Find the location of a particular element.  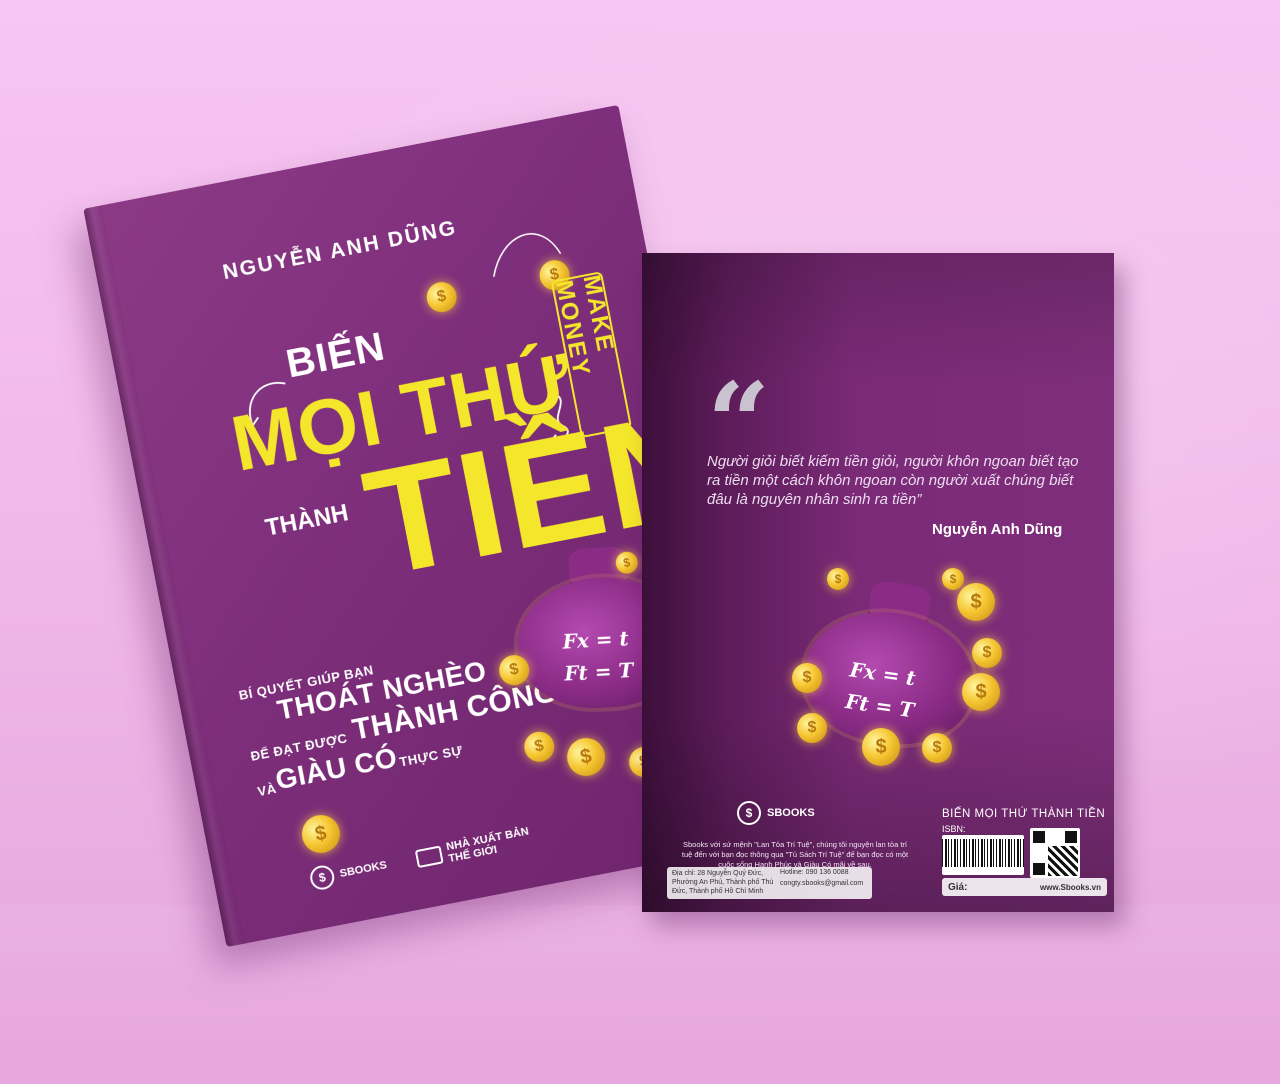

author-name: NGUYỄN ANH DŨNG is located at coordinates (339, 250).